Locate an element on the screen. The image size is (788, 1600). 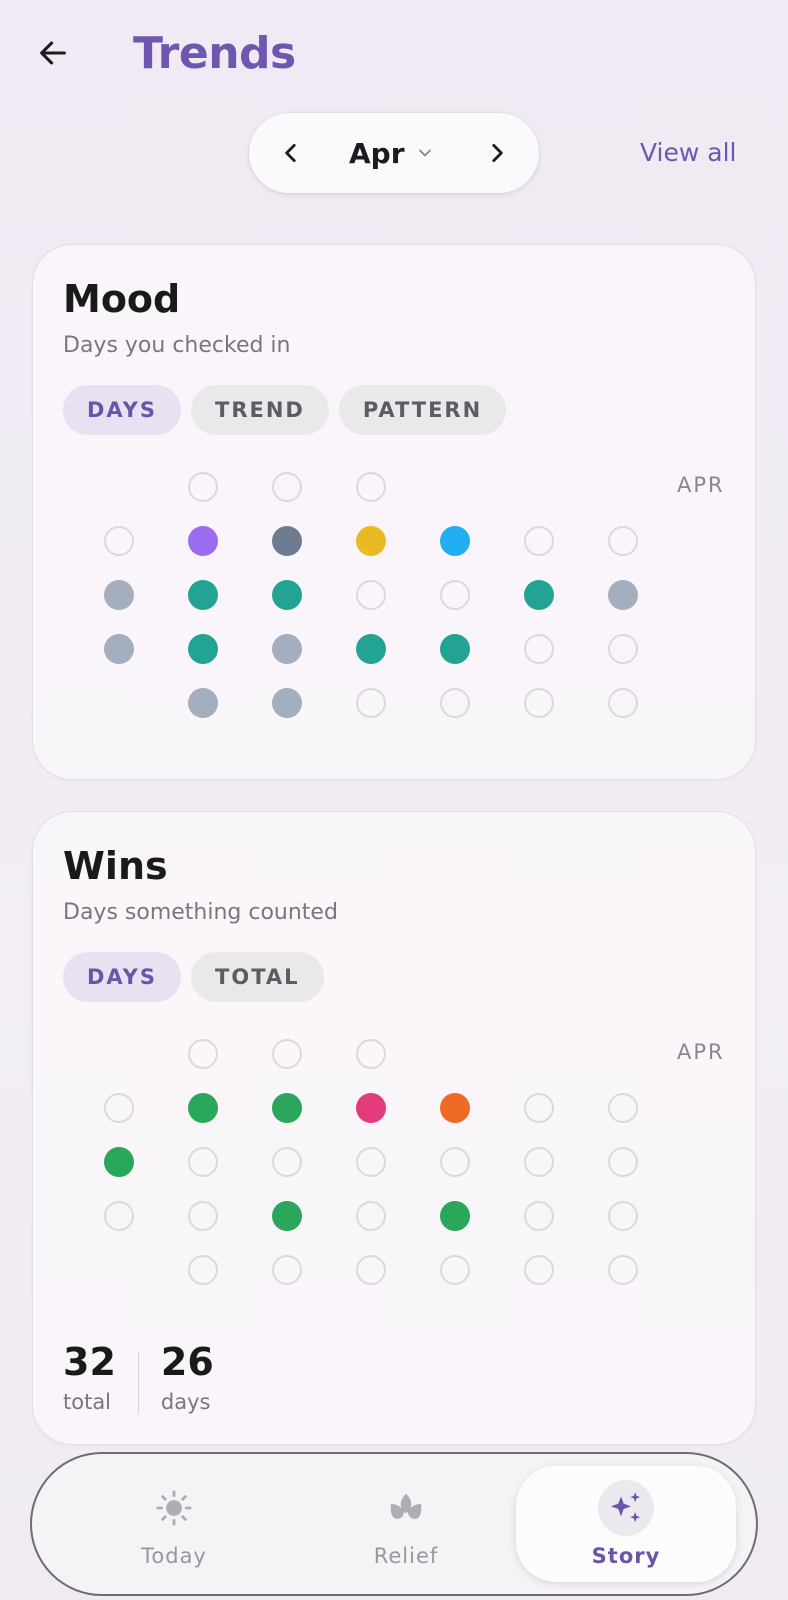
chip-pattern: PATTERN is located at coordinates (422, 410).